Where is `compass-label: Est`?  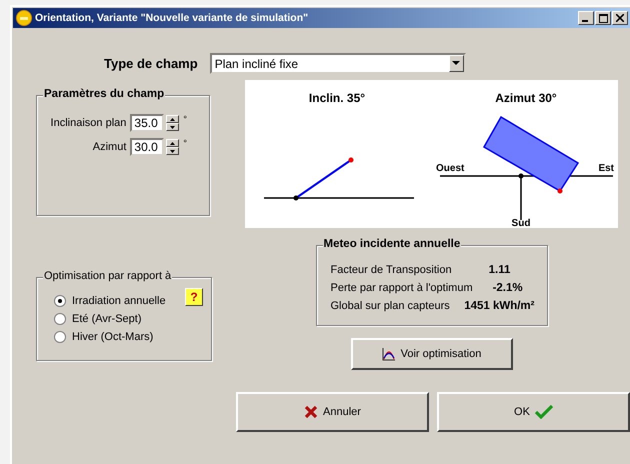 compass-label: Est is located at coordinates (606, 168).